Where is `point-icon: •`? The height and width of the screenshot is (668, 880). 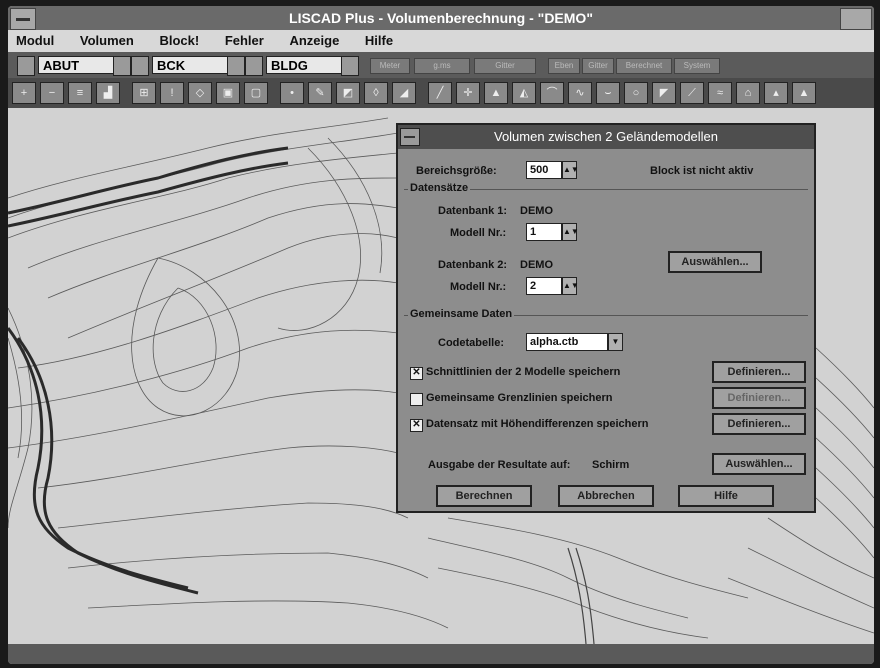
point-icon: • is located at coordinates (292, 93).